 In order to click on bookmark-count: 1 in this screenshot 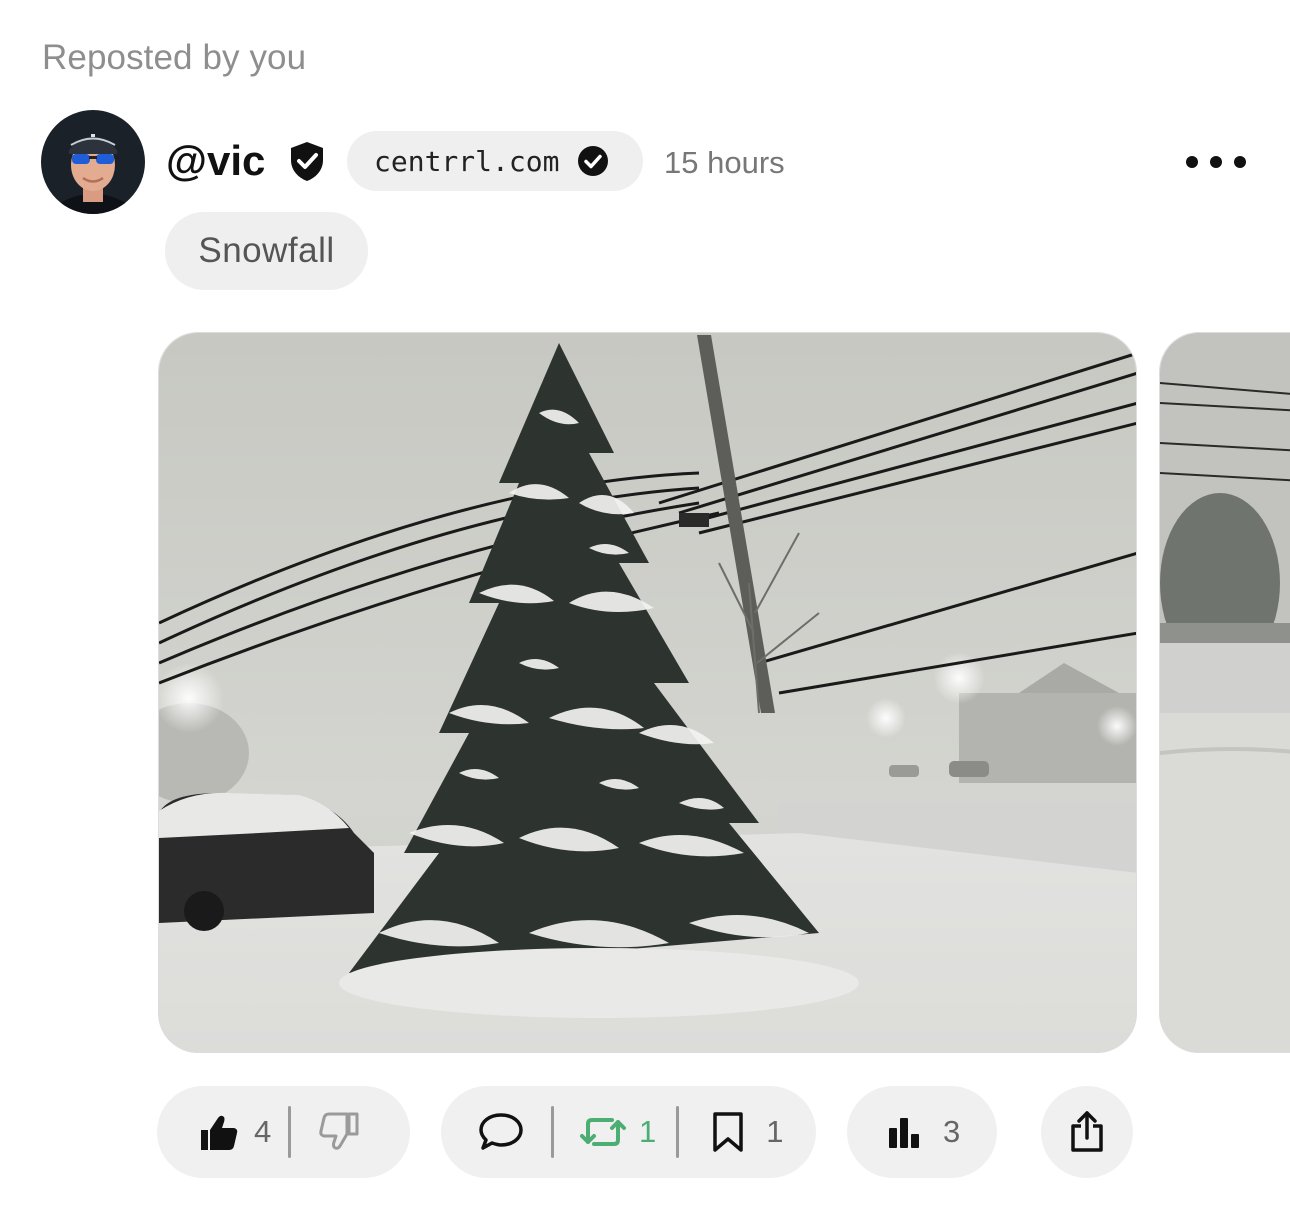, I will do `click(775, 1131)`.